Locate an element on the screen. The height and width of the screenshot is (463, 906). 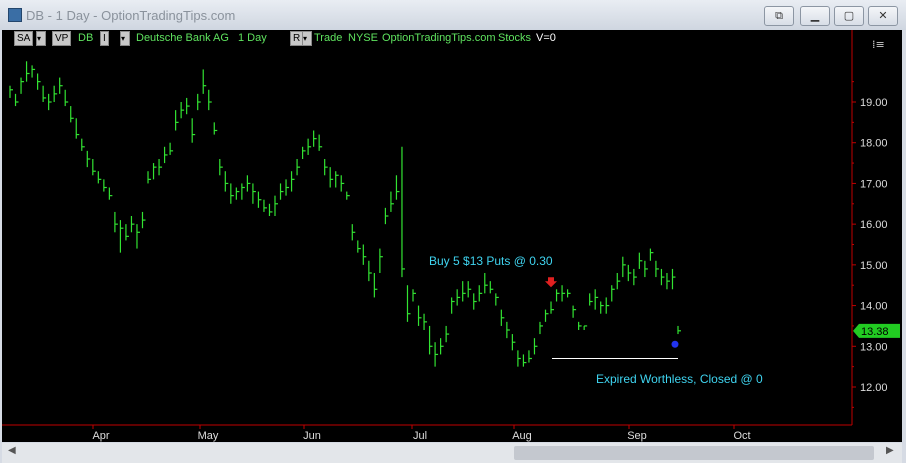
link-window-button: ⧉ is located at coordinates (779, 16).